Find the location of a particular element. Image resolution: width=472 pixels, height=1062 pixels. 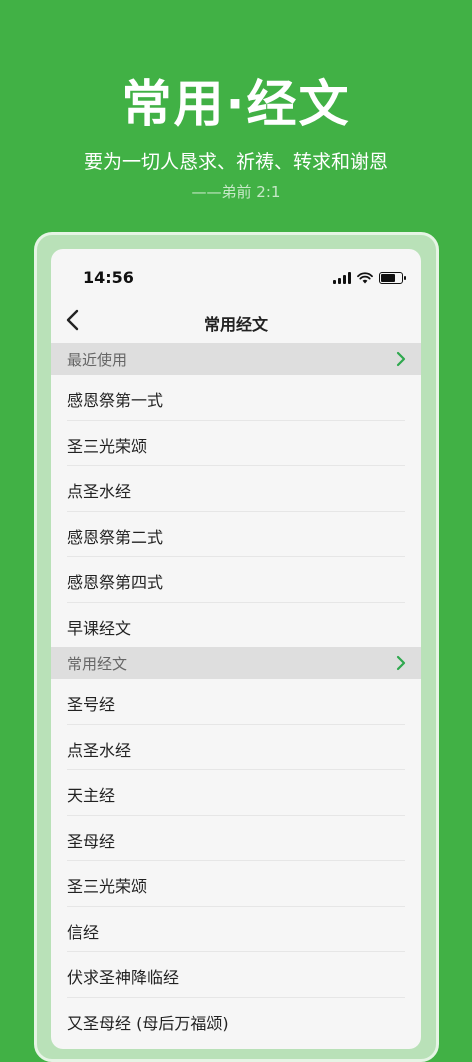

list-item: 天主经 is located at coordinates (236, 793).